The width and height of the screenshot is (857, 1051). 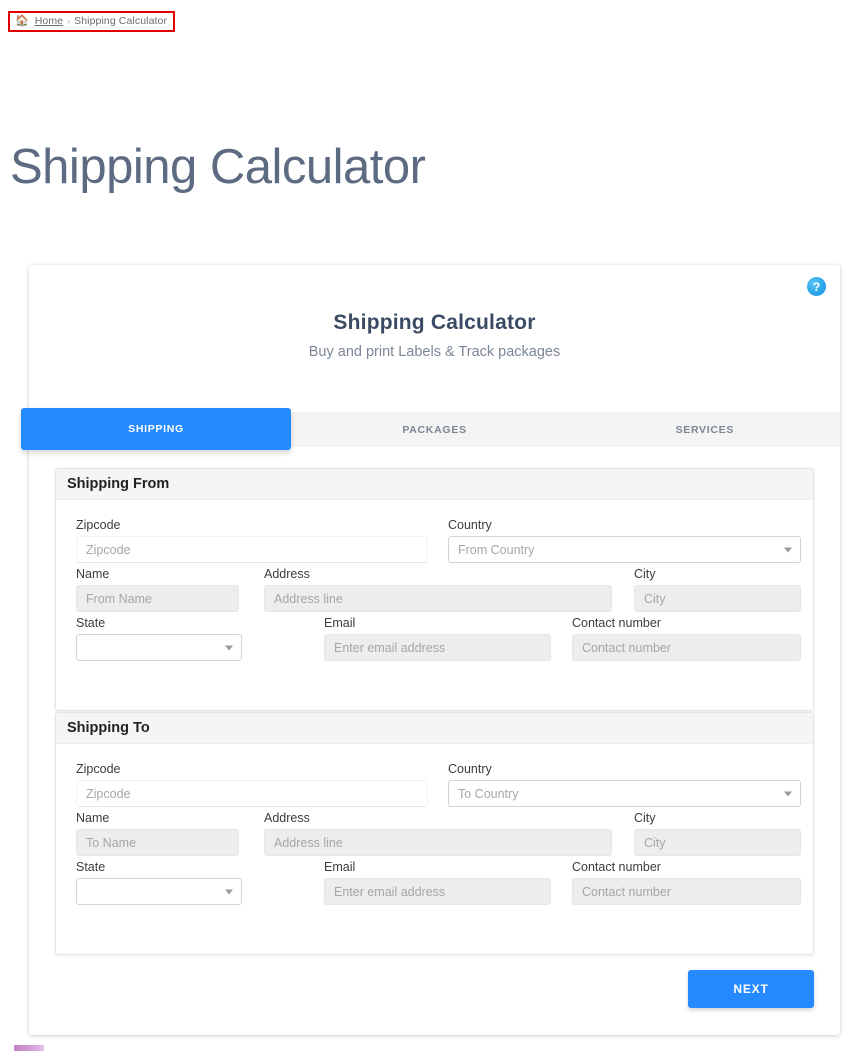 I want to click on input-to-city, so click(x=717, y=842).